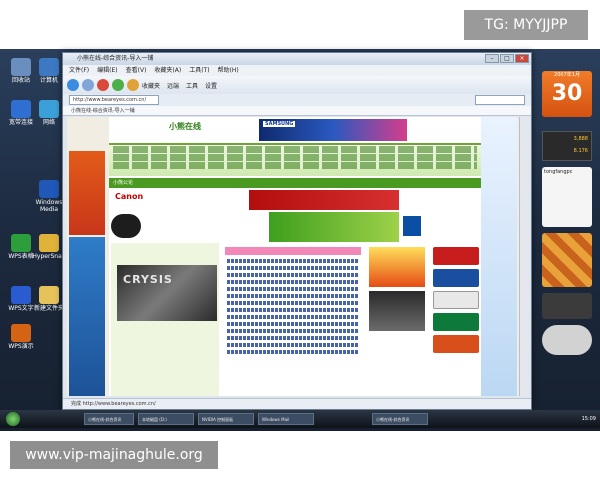 The height and width of the screenshot is (480, 600). What do you see at coordinates (13, 419) in the screenshot?
I see `start-button` at bounding box center [13, 419].